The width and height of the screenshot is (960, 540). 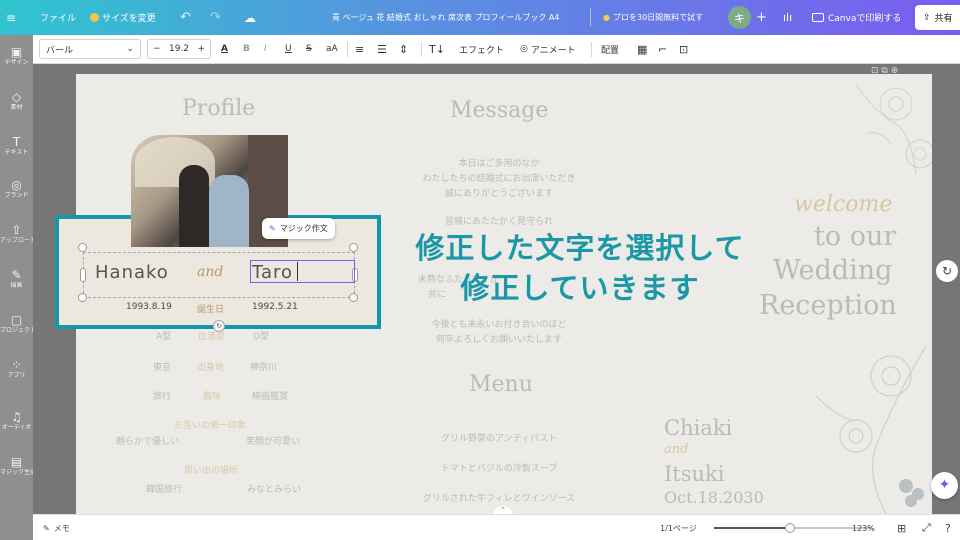 What do you see at coordinates (273, 440) in the screenshot?
I see `first-impression-right: 笑顔が可愛い` at bounding box center [273, 440].